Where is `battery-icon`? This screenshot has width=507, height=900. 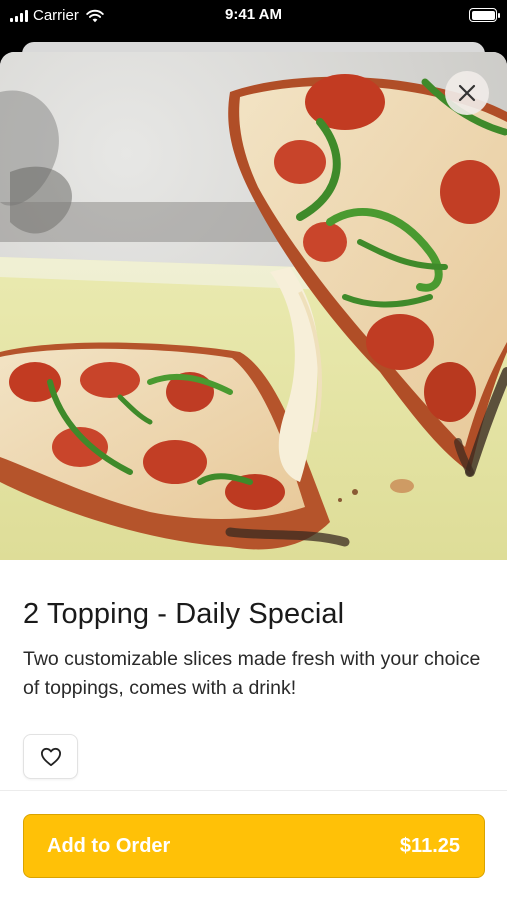 battery-icon is located at coordinates (484, 15).